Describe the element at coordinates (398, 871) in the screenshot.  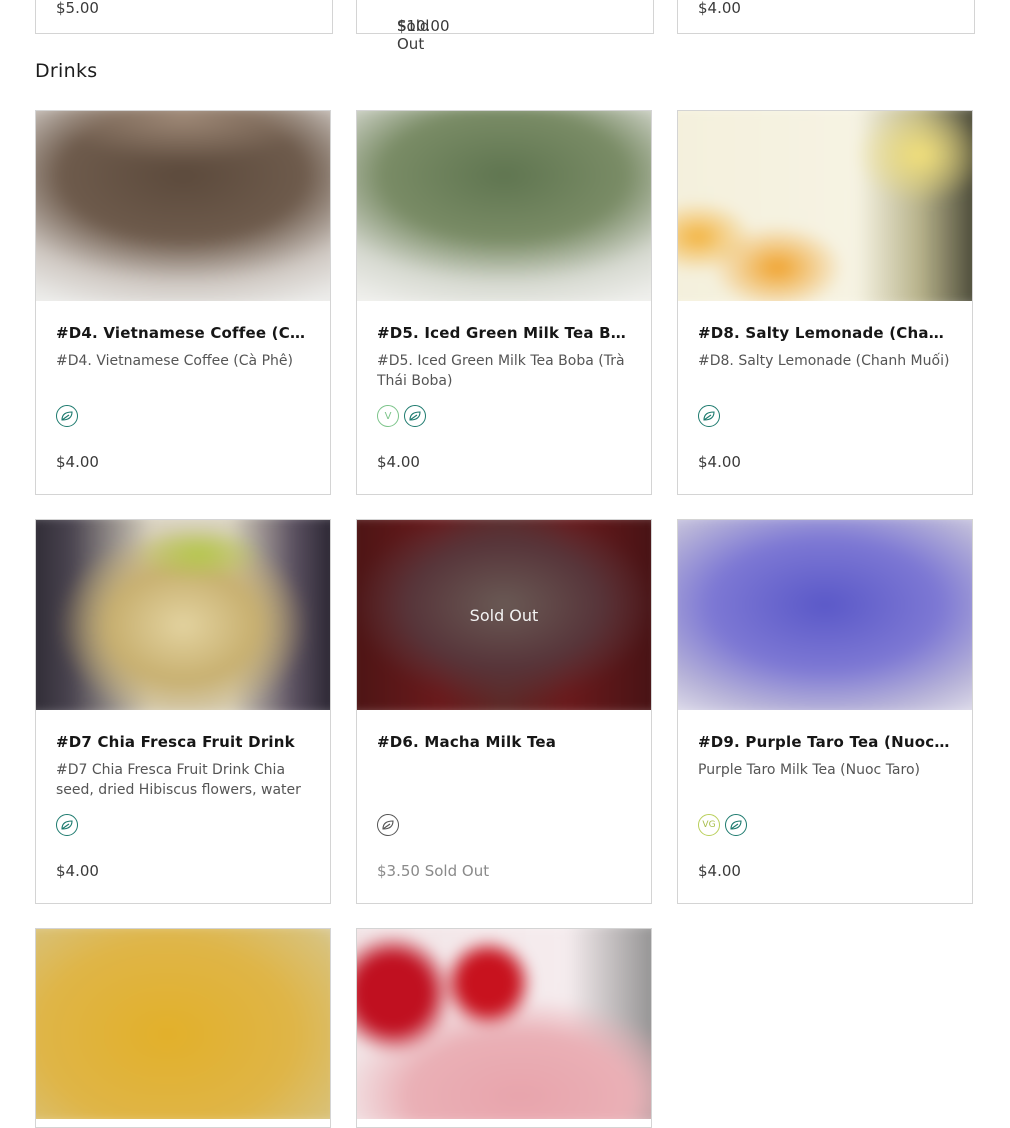
I see `item-price: $3.50` at that location.